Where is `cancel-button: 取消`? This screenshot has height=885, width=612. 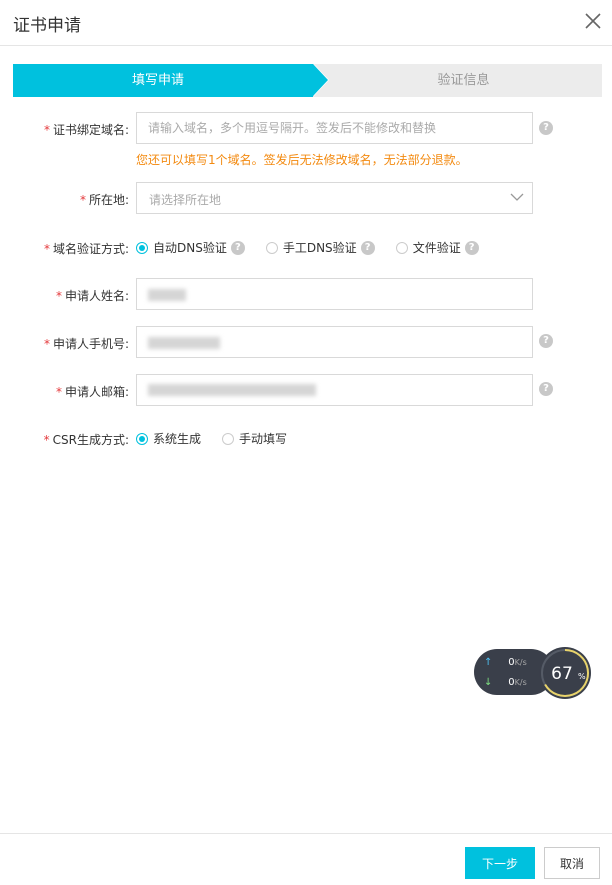
cancel-button: 取消 is located at coordinates (572, 863).